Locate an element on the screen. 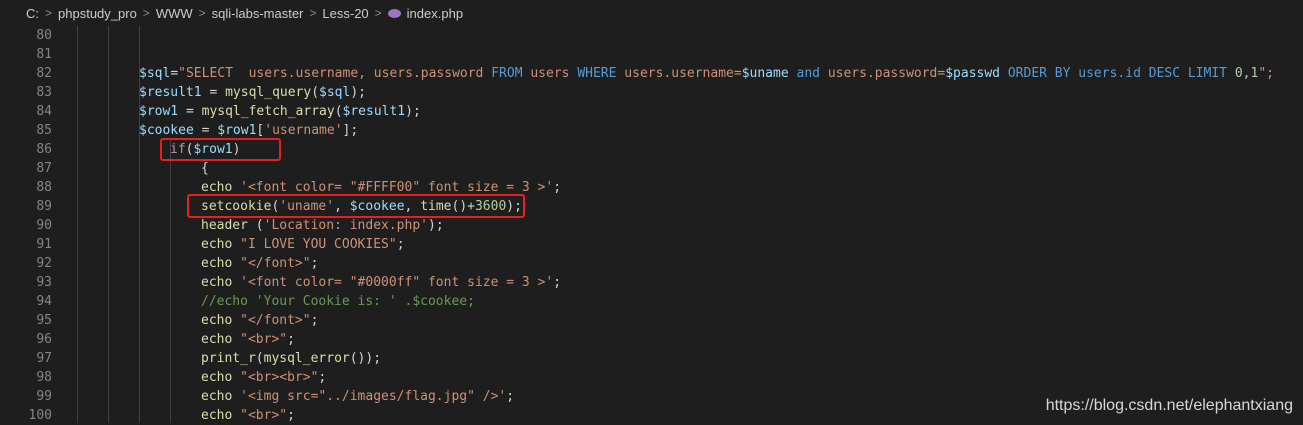 Image resolution: width=1303 pixels, height=425 pixels. code-line-96: echo "<br>"; is located at coordinates (248, 339).